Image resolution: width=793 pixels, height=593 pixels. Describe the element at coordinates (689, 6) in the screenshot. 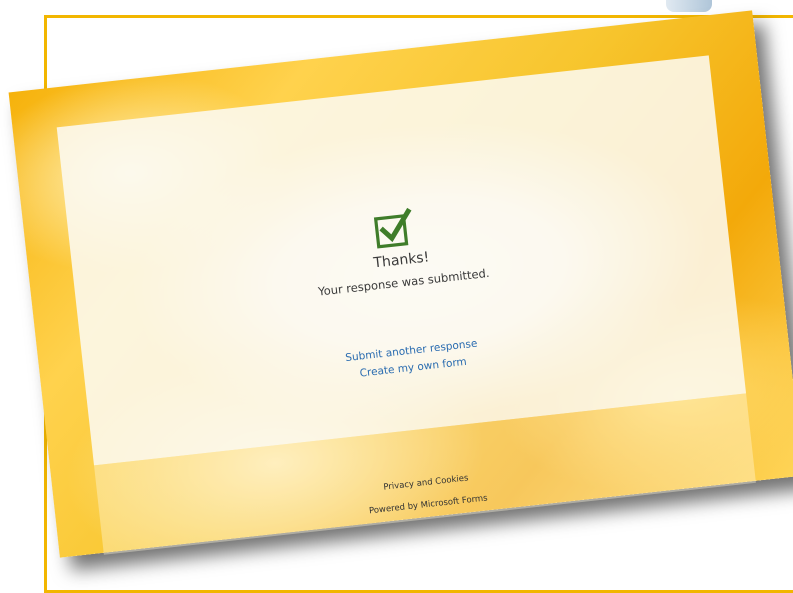

I see `corner-accent` at that location.